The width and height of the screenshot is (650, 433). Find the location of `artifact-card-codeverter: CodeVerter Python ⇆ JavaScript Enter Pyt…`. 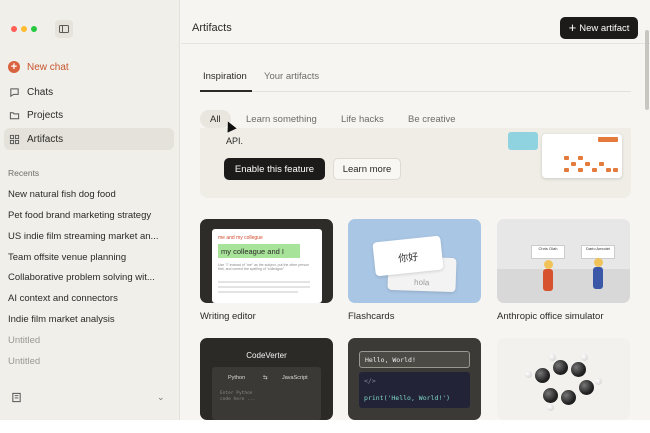

artifact-card-codeverter: CodeVerter Python ⇆ JavaScript Enter Pyt… is located at coordinates (266, 379).